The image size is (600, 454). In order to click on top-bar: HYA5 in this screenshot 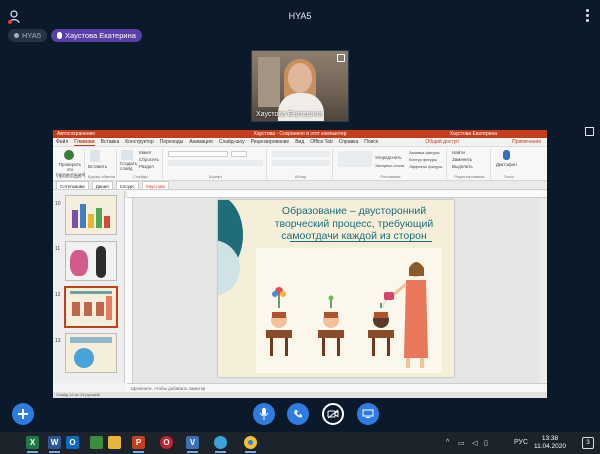, I will do `click(300, 15)`.